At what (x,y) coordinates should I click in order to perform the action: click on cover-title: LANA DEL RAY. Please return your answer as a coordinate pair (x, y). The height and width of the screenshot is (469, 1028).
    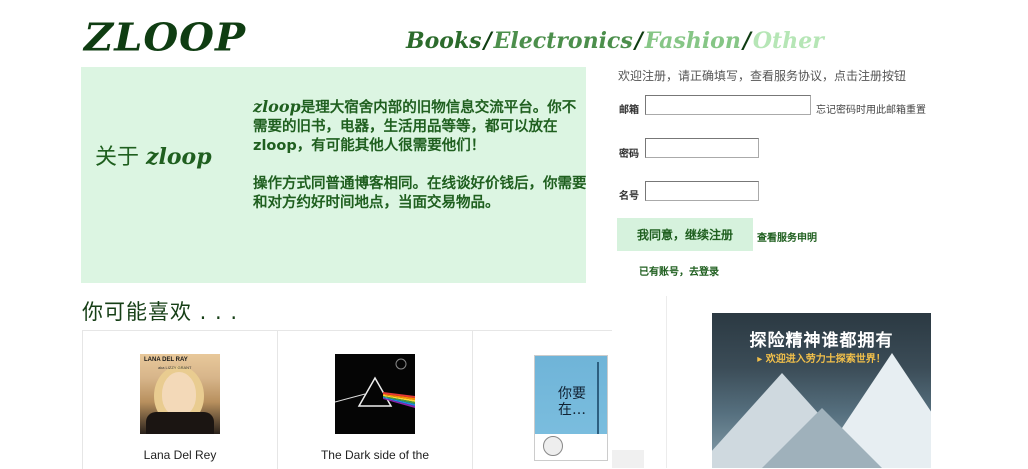
    Looking at the image, I should click on (166, 360).